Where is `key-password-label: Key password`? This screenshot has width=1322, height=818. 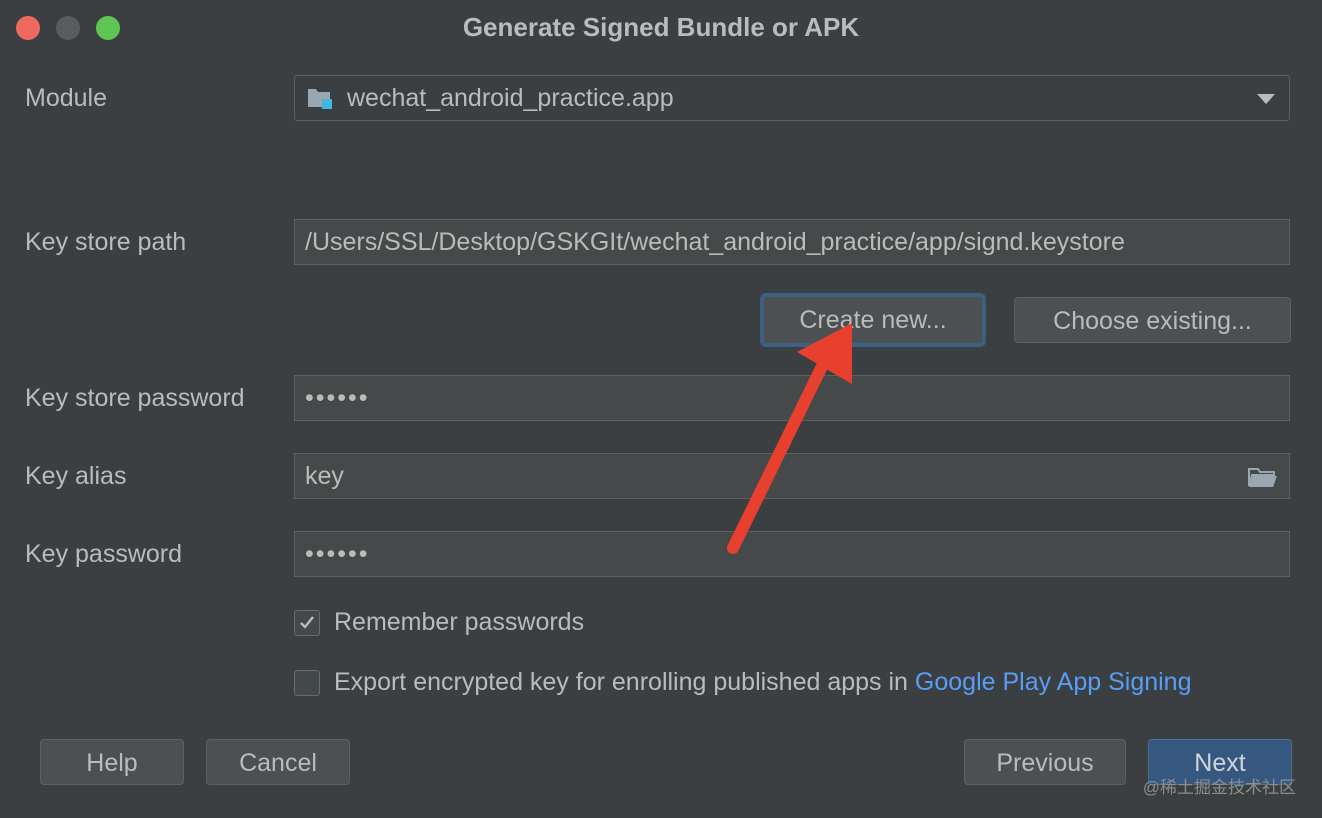 key-password-label: Key password is located at coordinates (104, 554).